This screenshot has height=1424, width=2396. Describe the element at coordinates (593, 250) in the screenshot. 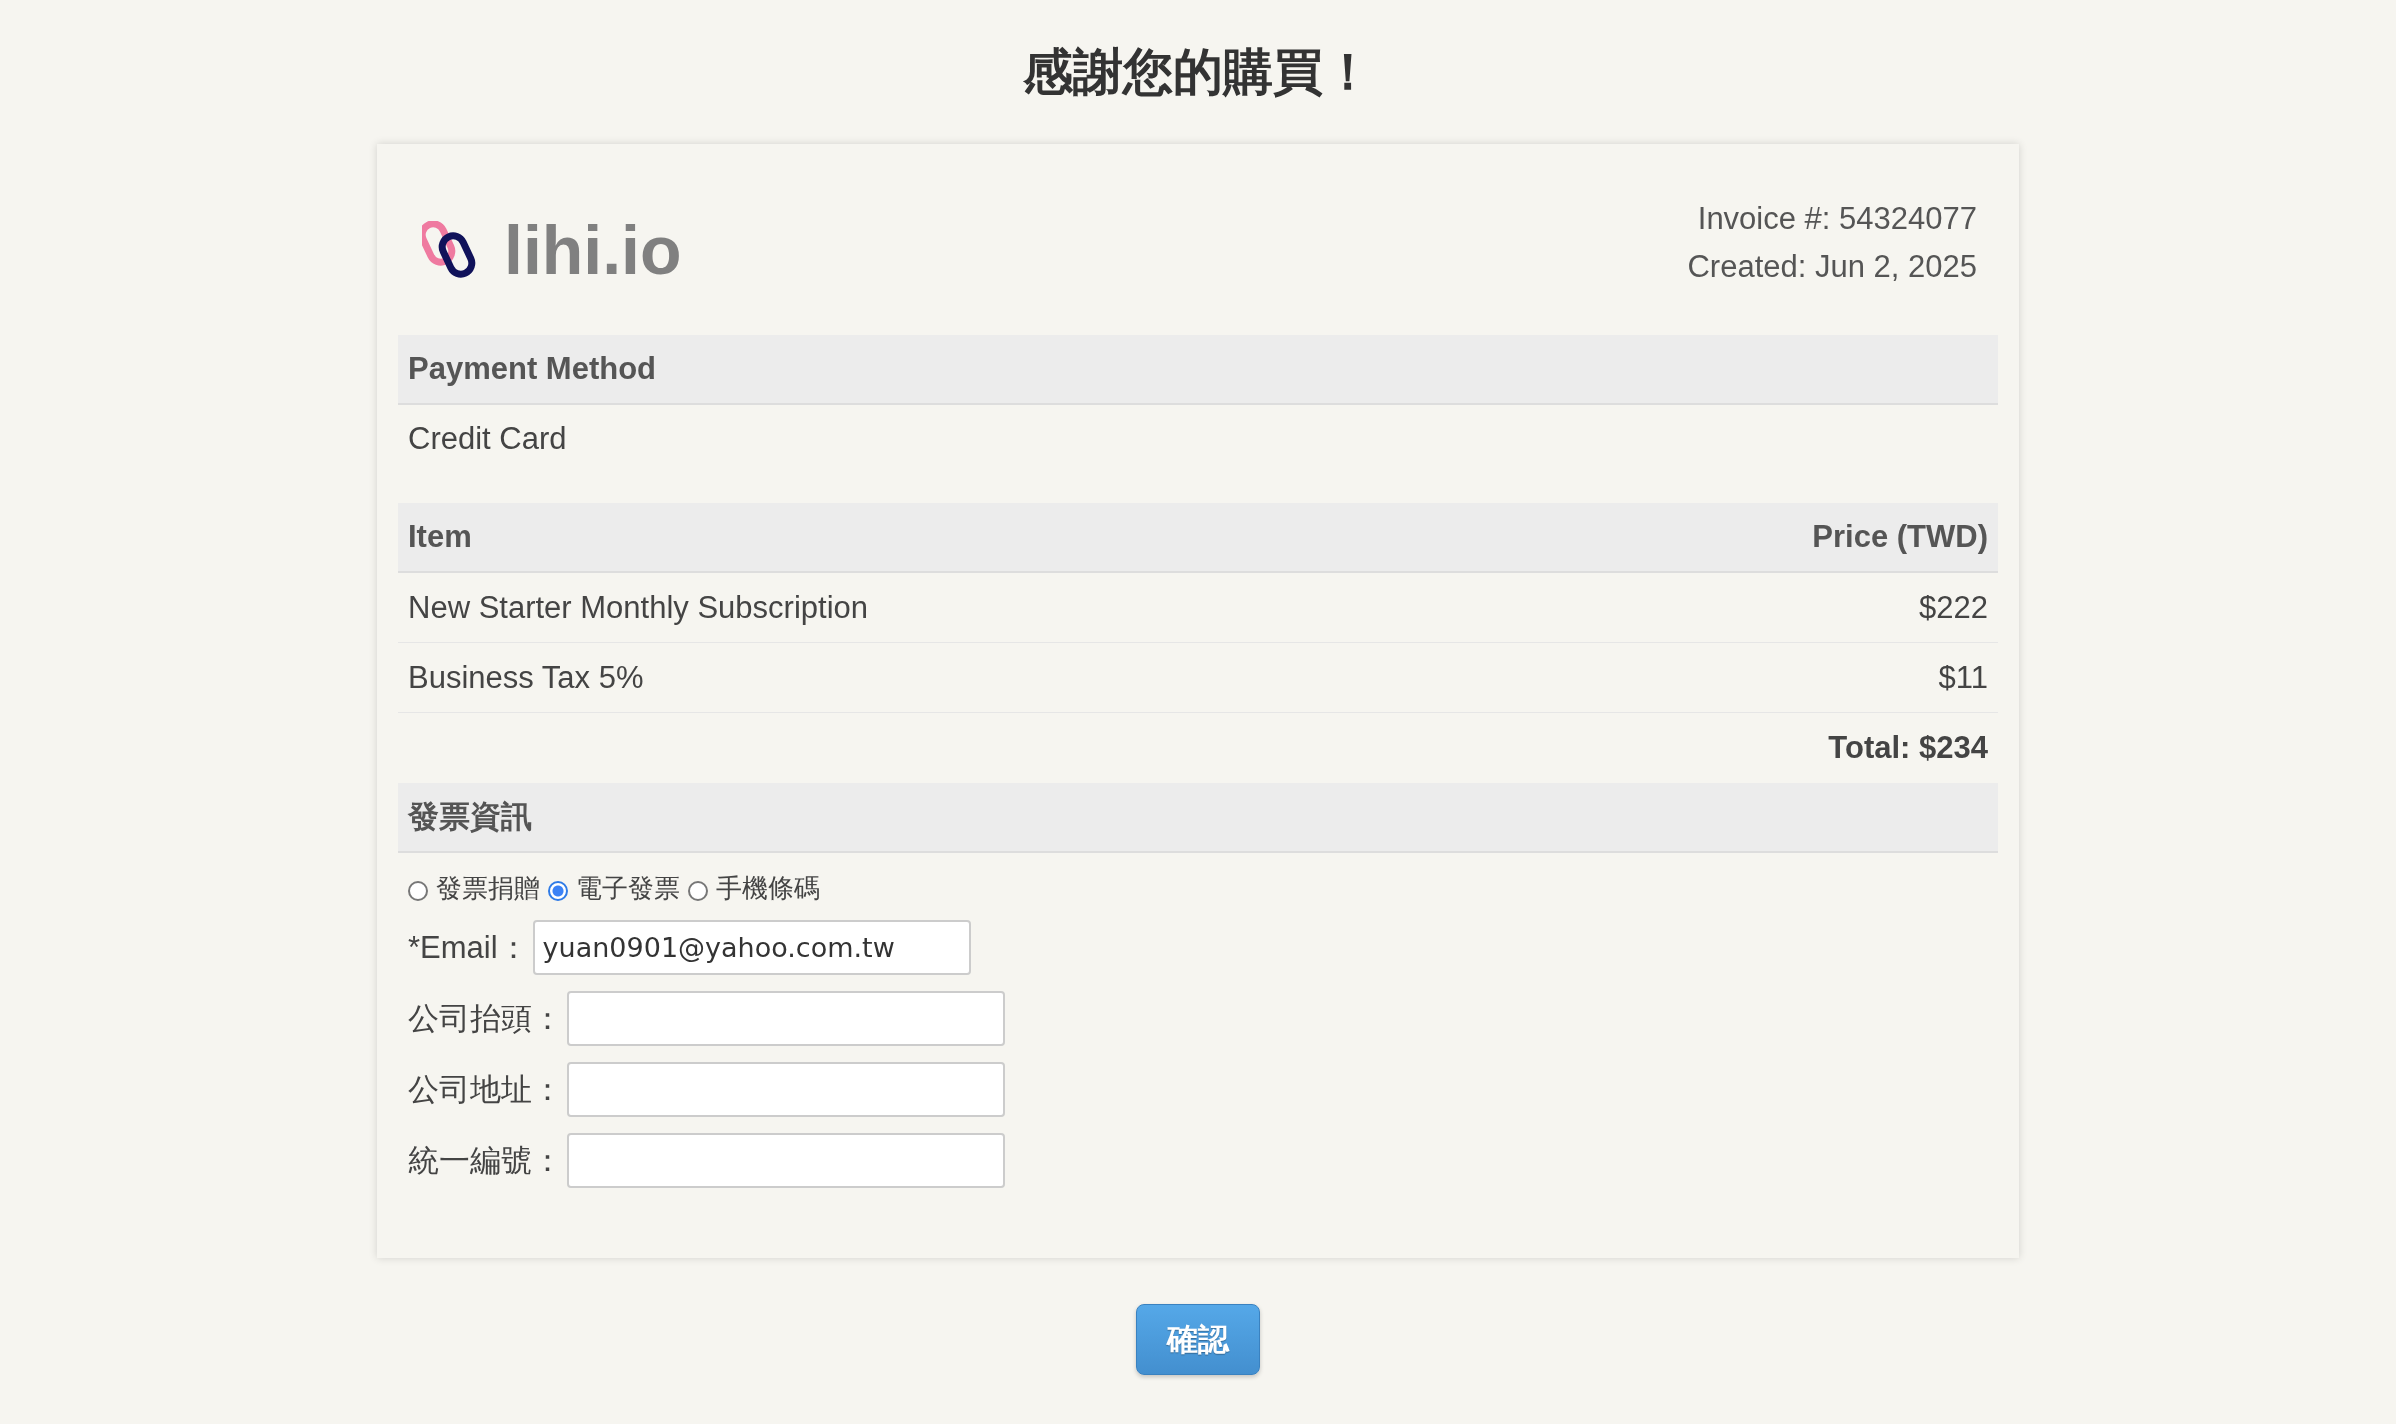

I see `logo-text: lihi.io` at that location.